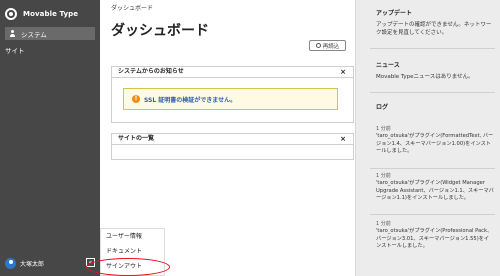  What do you see at coordinates (15, 50) in the screenshot?
I see `sidebar-item-site: サイト` at bounding box center [15, 50].